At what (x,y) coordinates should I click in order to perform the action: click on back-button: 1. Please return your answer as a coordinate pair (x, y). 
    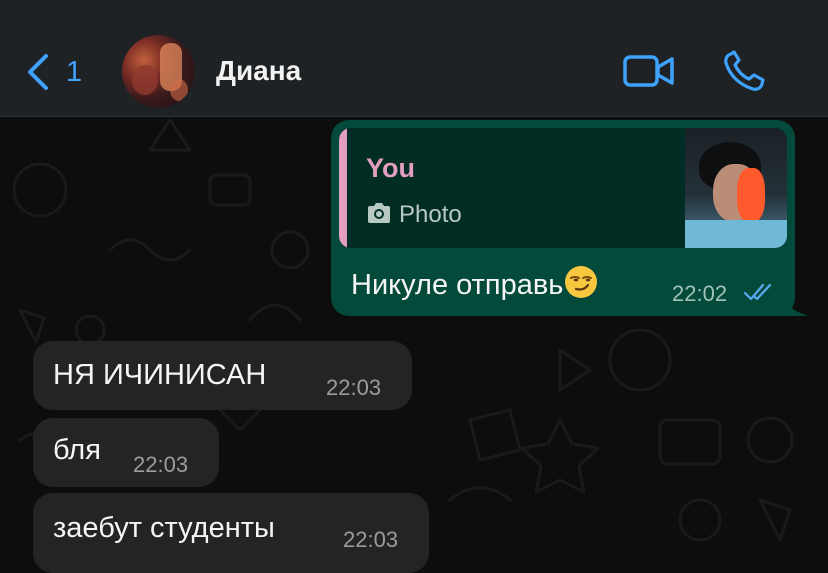
    Looking at the image, I should click on (59, 72).